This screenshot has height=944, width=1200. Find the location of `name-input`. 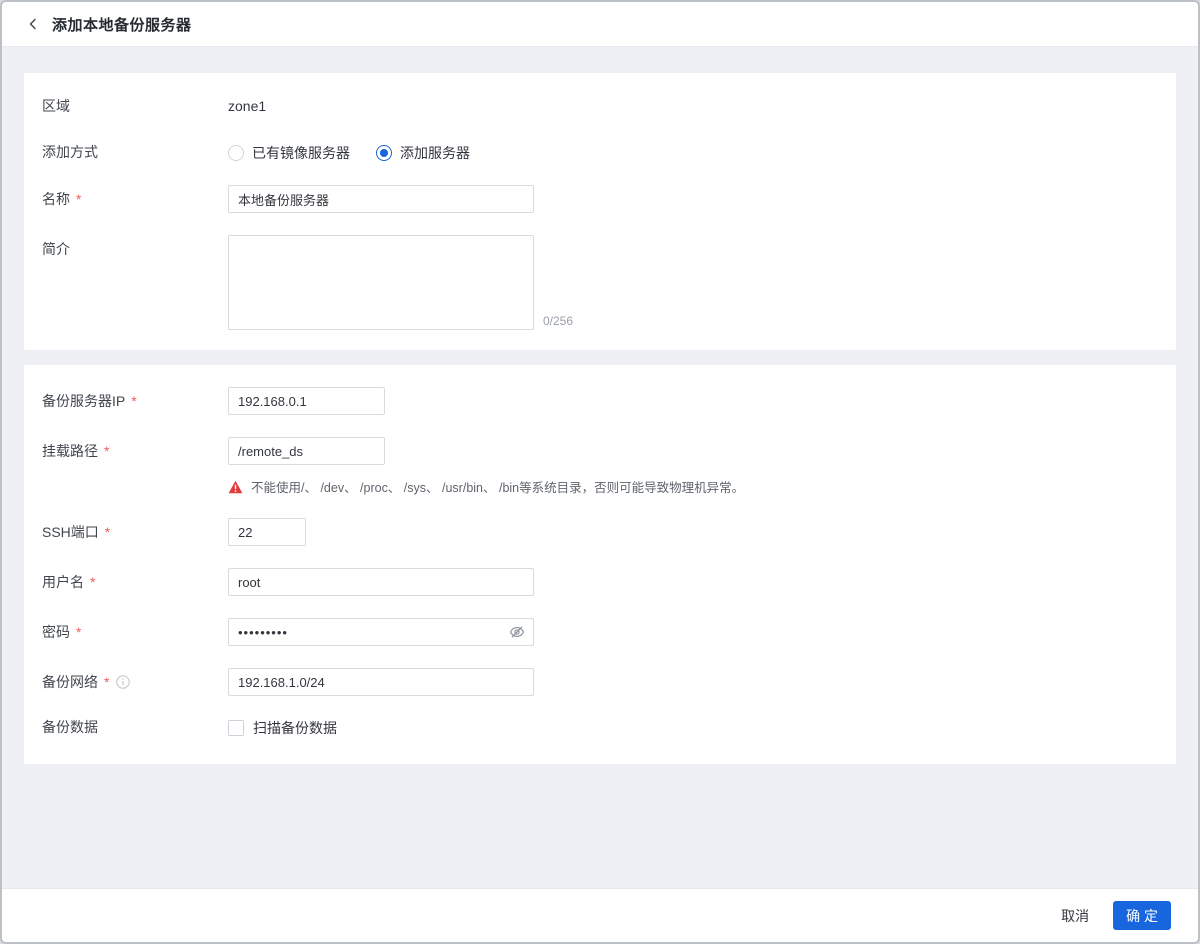

name-input is located at coordinates (381, 199).